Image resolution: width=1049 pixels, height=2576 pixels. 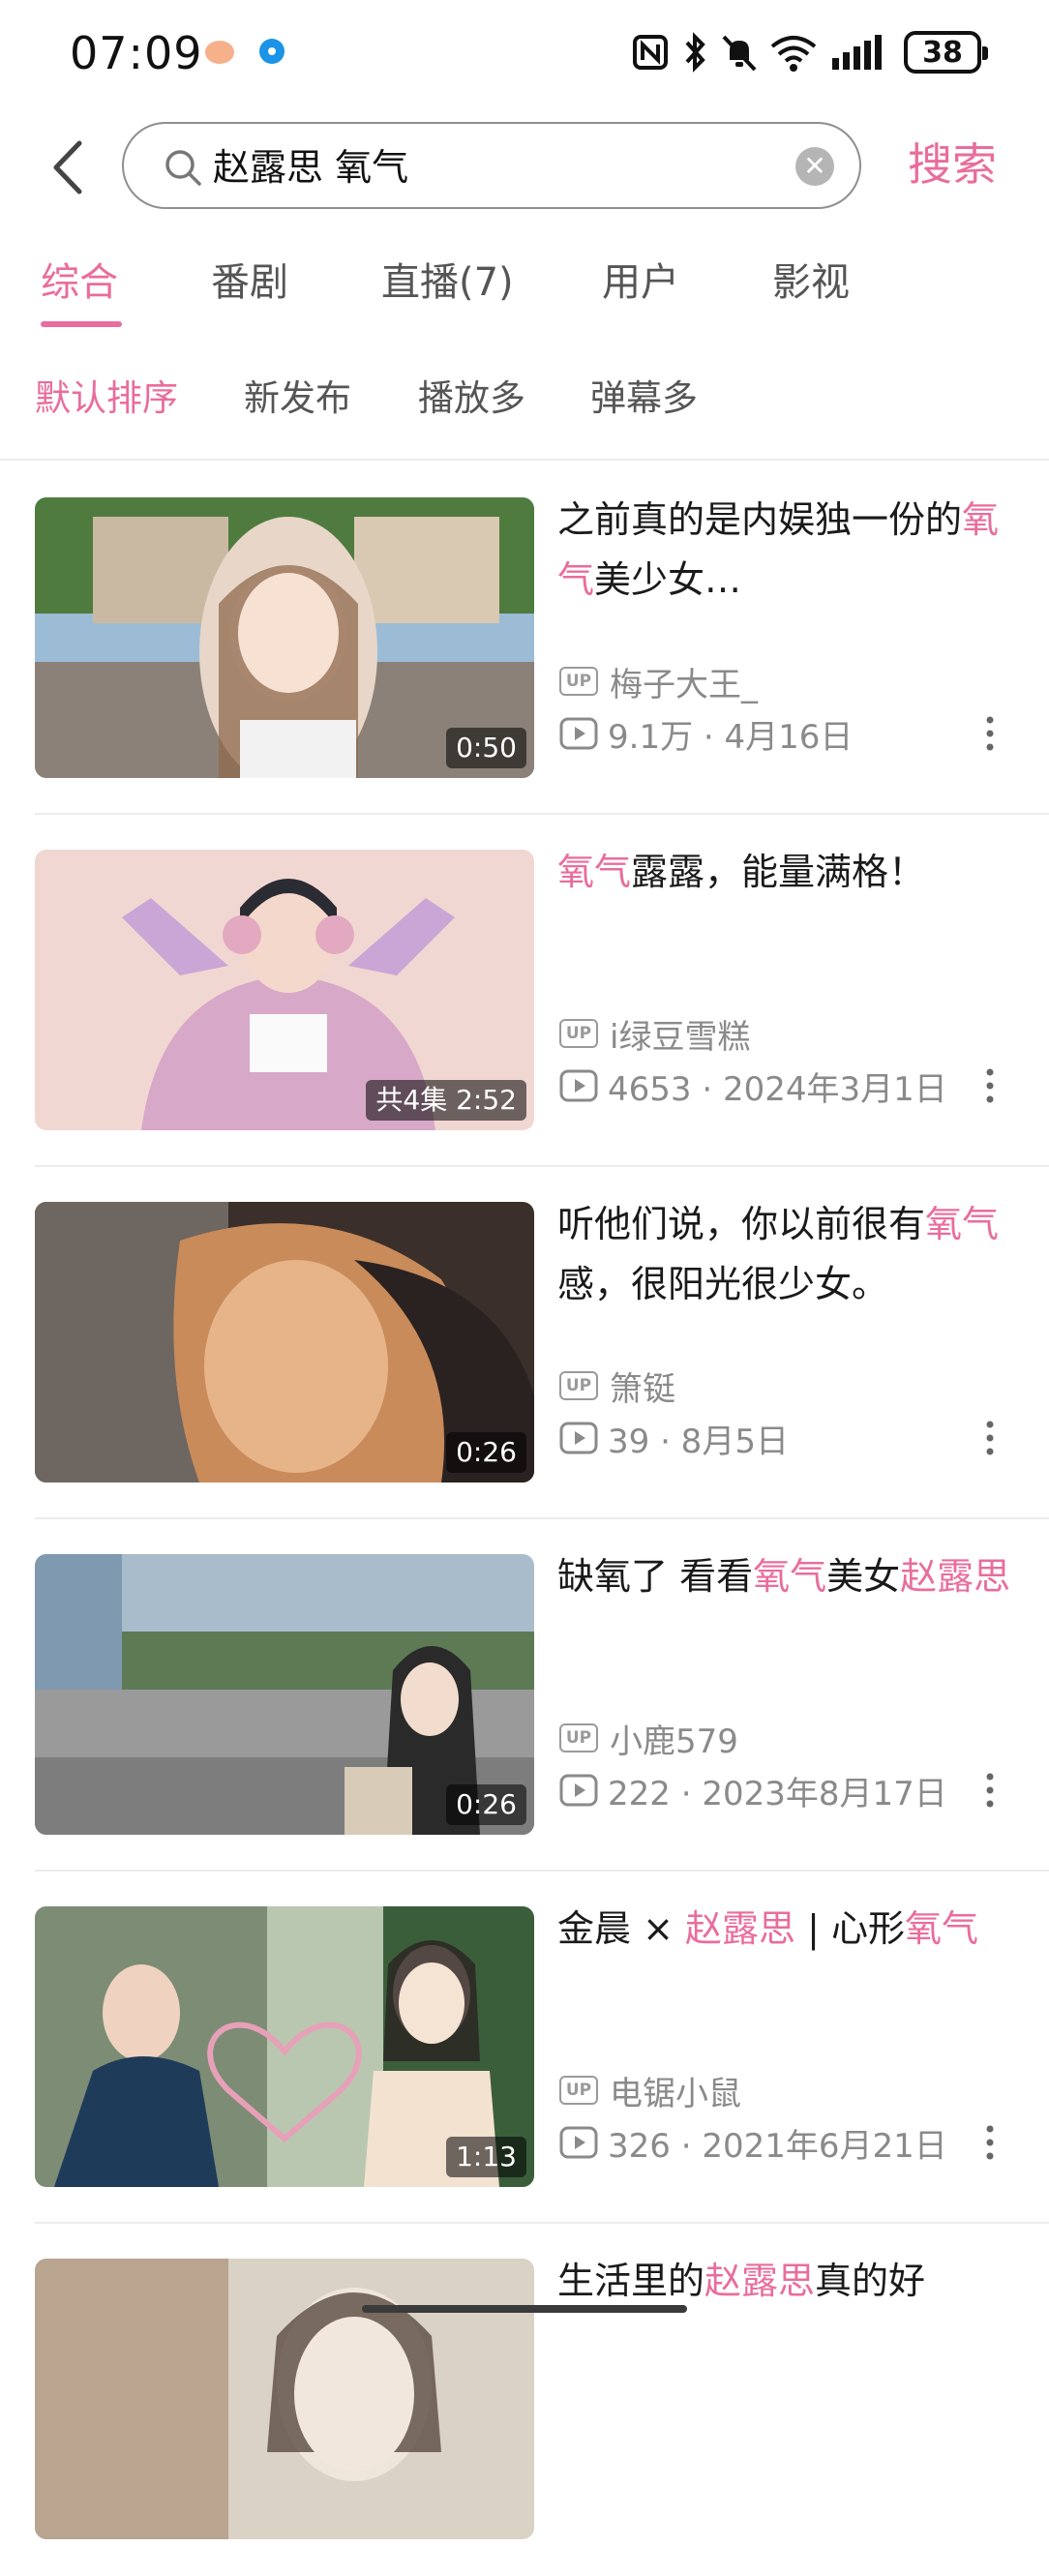 What do you see at coordinates (655, 1576) in the screenshot?
I see `title-text: 缺氧了 看看` at bounding box center [655, 1576].